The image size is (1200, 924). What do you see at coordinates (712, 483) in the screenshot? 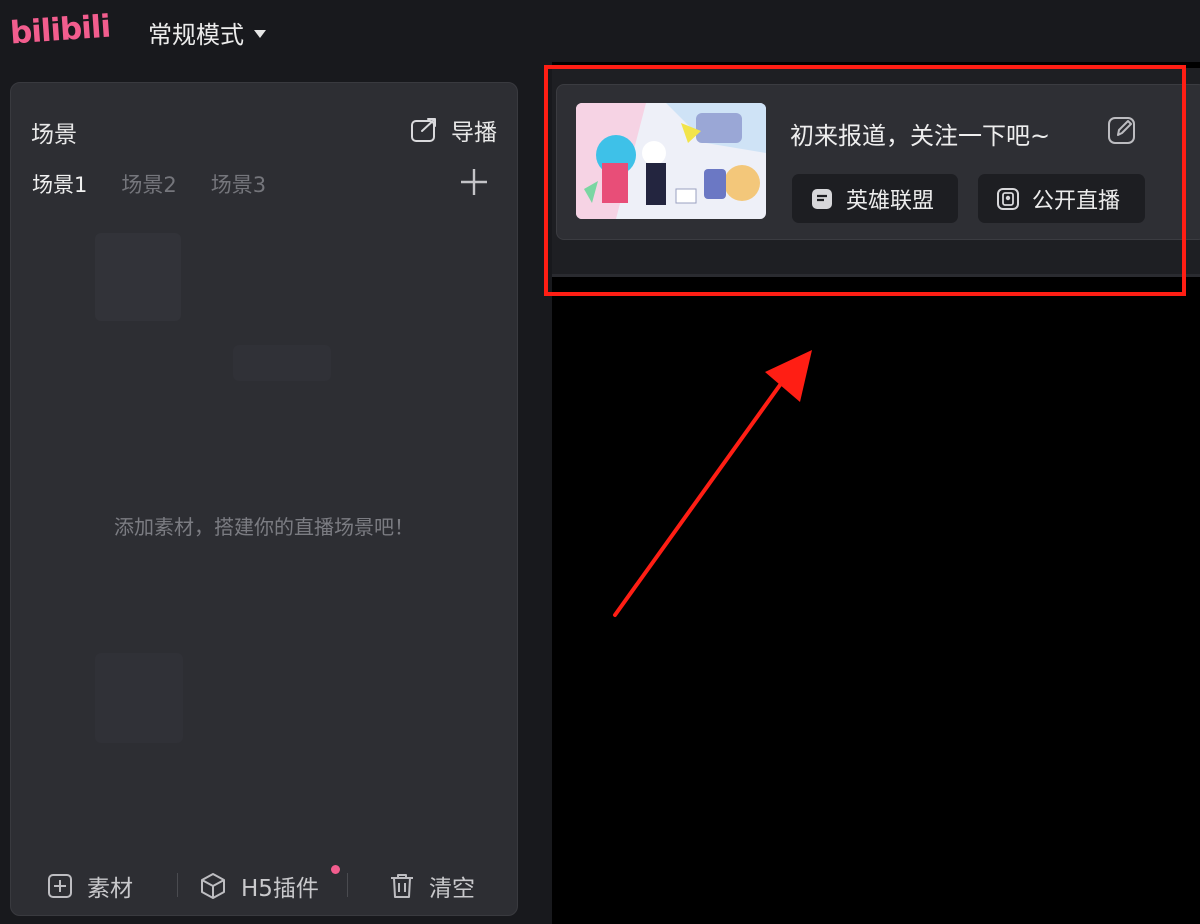
I see `annotation-arrow` at bounding box center [712, 483].